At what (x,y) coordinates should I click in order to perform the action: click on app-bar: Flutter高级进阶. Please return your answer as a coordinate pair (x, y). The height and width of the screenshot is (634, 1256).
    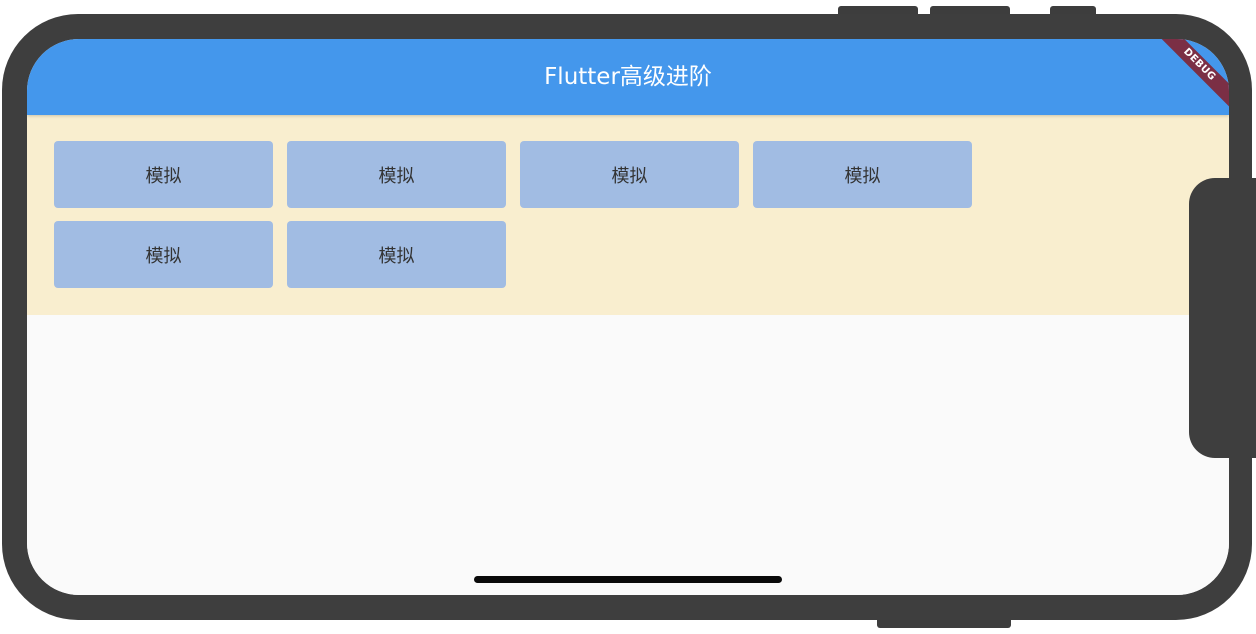
    Looking at the image, I should click on (628, 77).